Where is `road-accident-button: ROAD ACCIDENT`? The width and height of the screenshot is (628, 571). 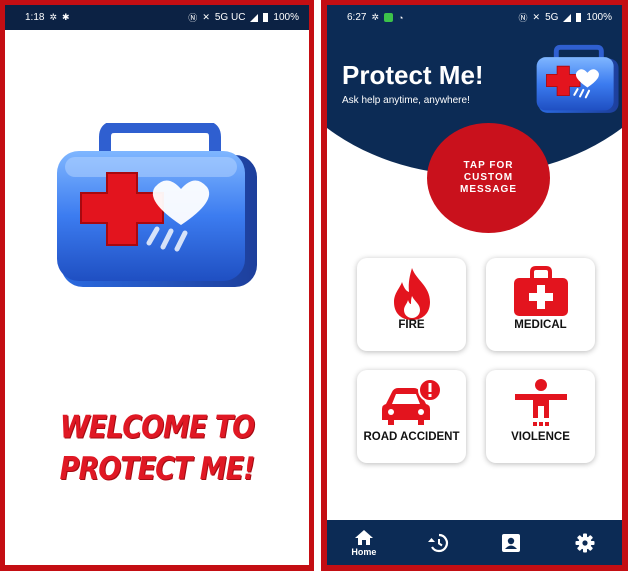
road-accident-button: ROAD ACCIDENT is located at coordinates (411, 416).